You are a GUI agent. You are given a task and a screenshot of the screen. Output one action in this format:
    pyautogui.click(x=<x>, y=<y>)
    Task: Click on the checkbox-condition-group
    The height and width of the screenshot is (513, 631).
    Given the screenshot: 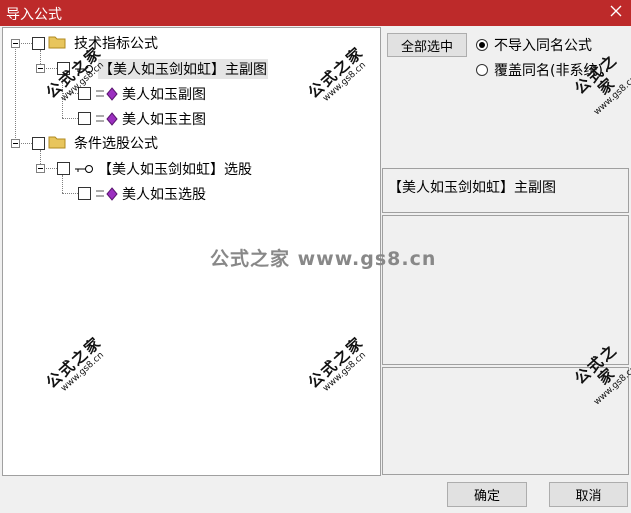 What is the action you would take?
    pyautogui.click(x=38, y=143)
    